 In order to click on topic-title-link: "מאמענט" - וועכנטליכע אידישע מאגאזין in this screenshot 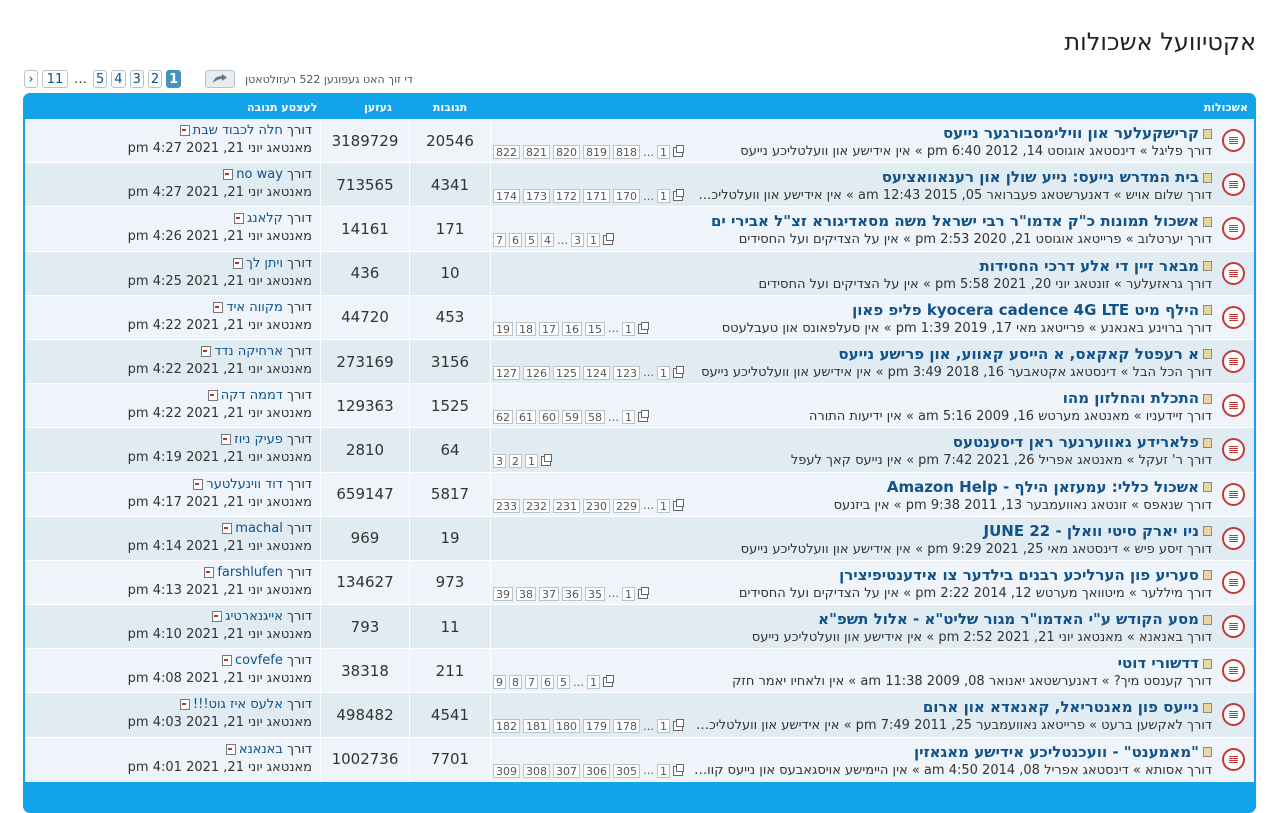, I will do `click(1056, 752)`.